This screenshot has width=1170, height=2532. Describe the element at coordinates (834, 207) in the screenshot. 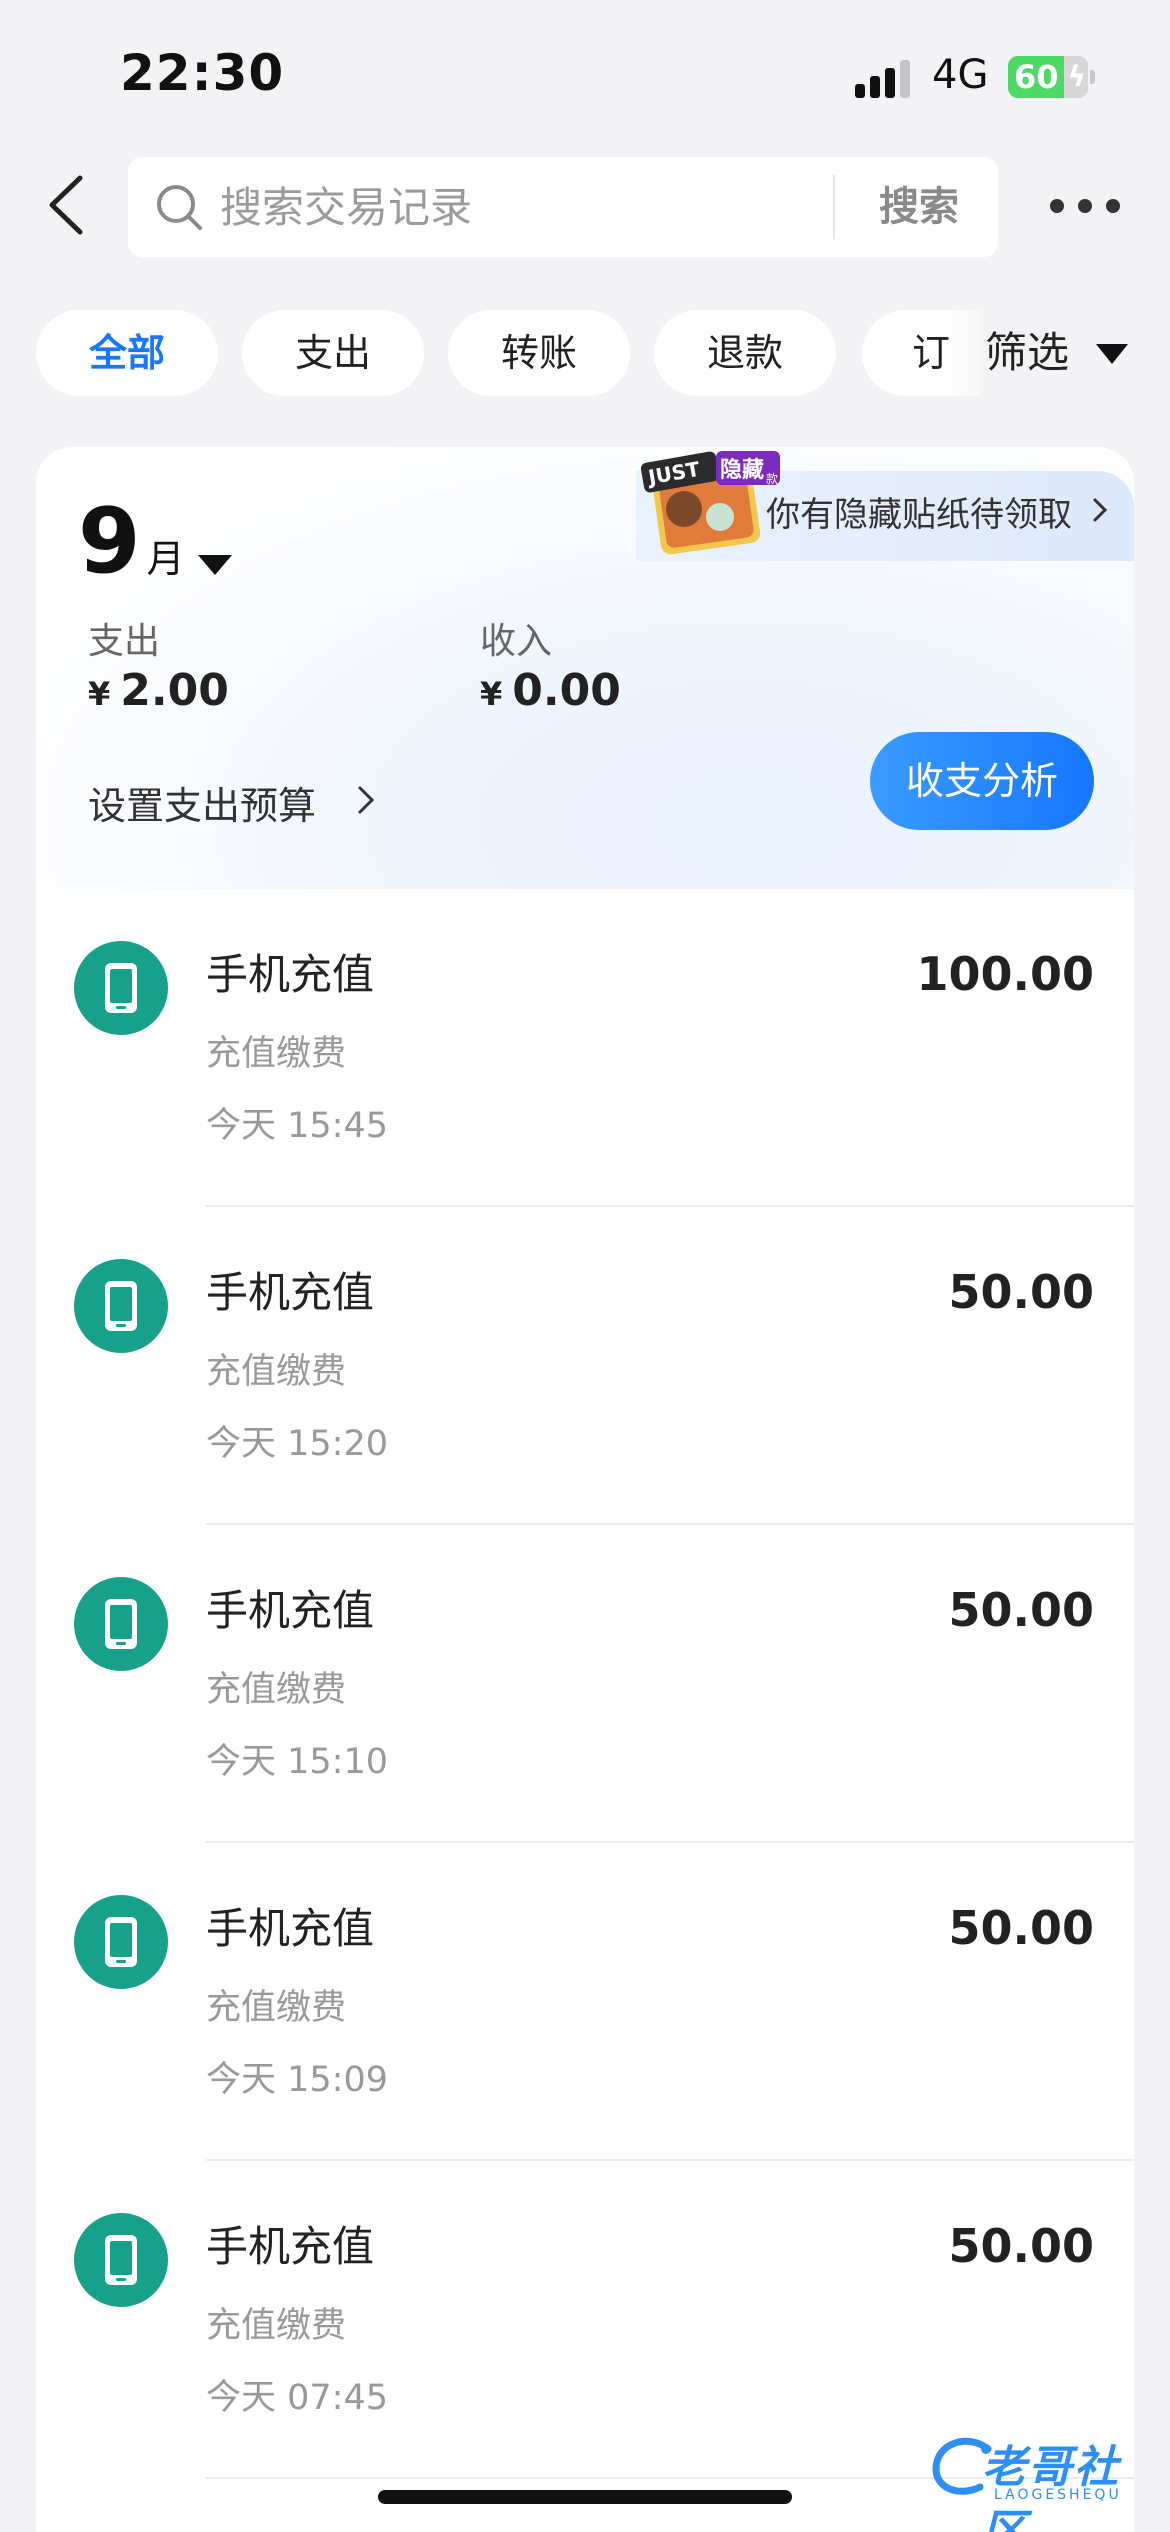

I see `search-divider` at that location.